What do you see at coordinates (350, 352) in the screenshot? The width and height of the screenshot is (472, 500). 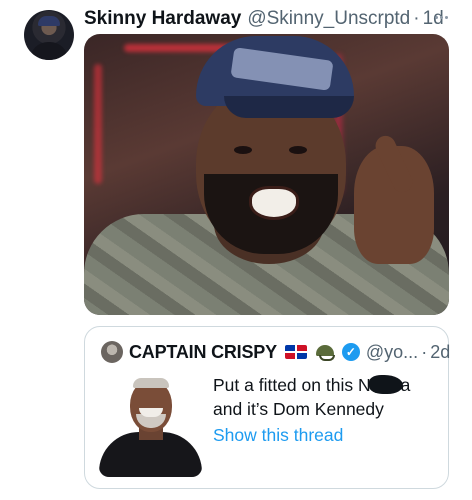 I see `verified-badge-icon: ✓` at bounding box center [350, 352].